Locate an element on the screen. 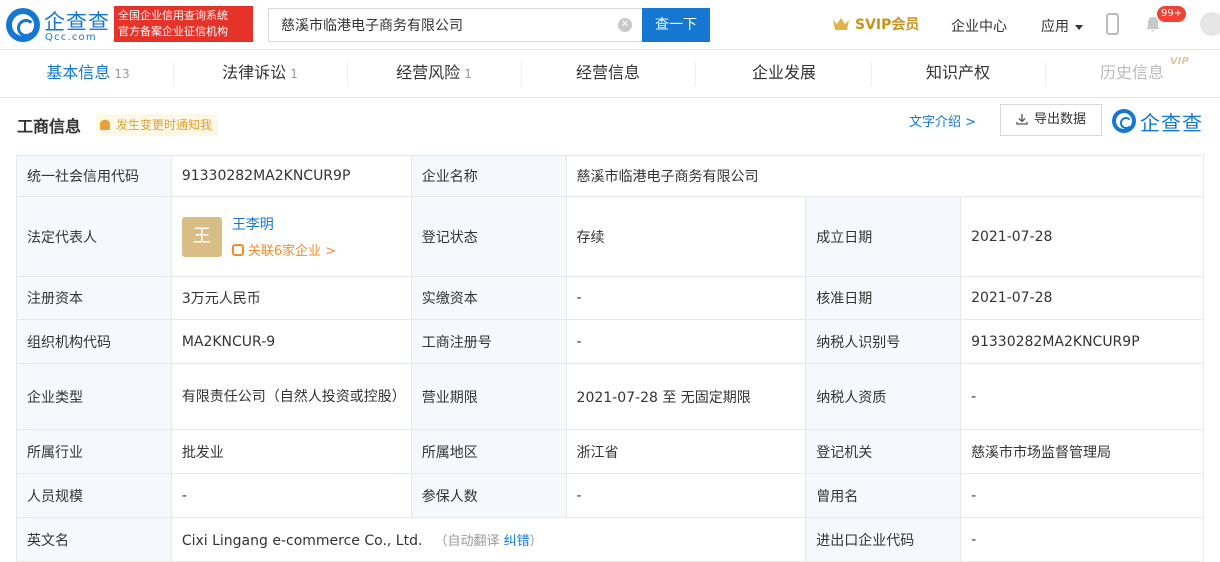 The width and height of the screenshot is (1220, 562). brand-watermark: 企查查 is located at coordinates (1157, 121).